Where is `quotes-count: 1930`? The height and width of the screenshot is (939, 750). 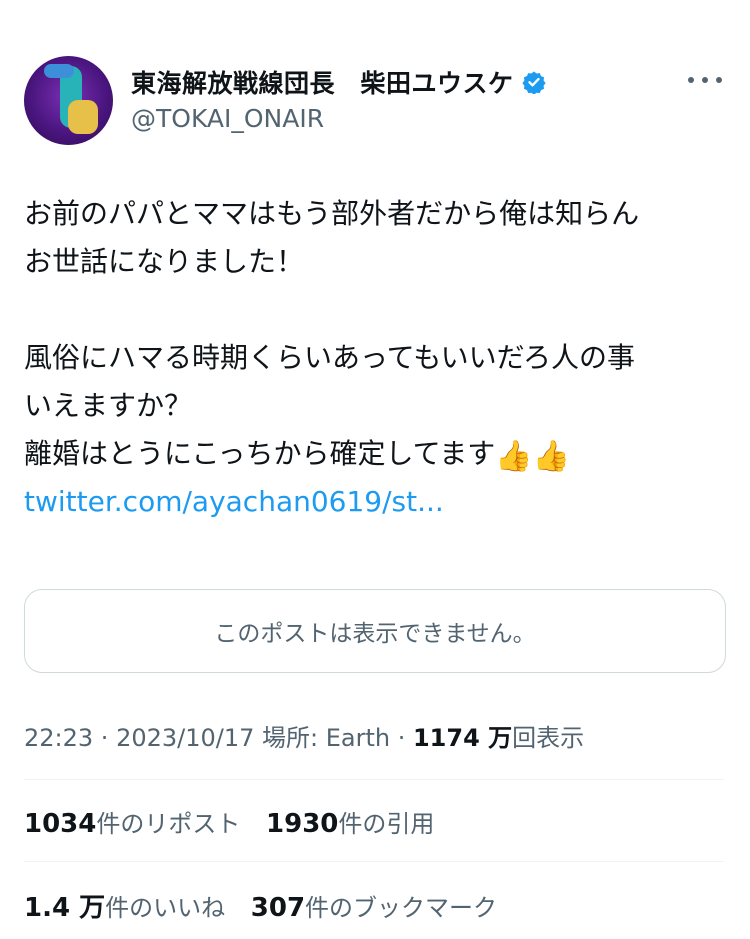
quotes-count: 1930 is located at coordinates (302, 824).